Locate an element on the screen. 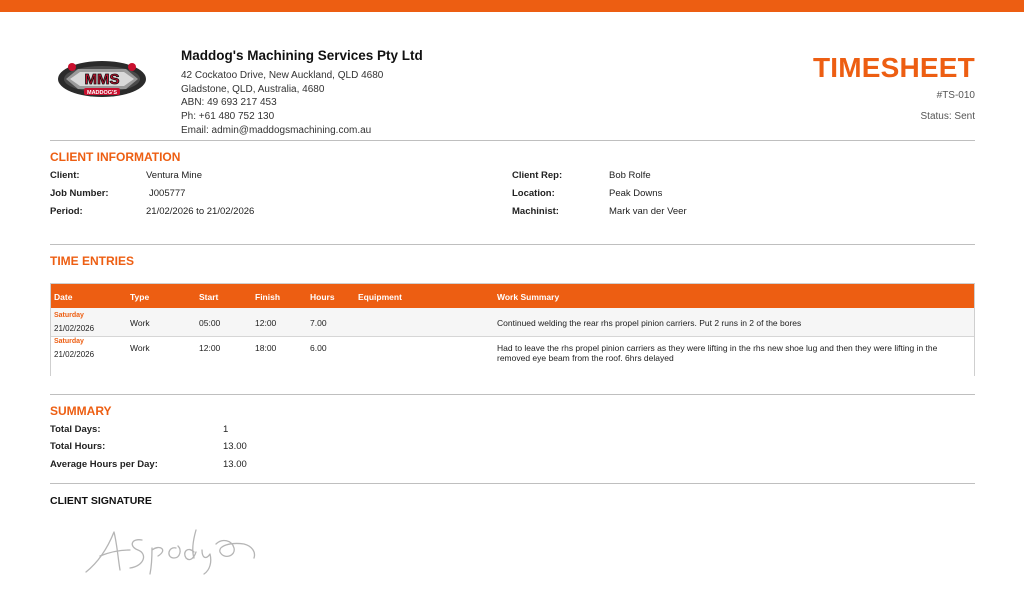 Image resolution: width=1024 pixels, height=601 pixels. location-label: Location: is located at coordinates (533, 193).